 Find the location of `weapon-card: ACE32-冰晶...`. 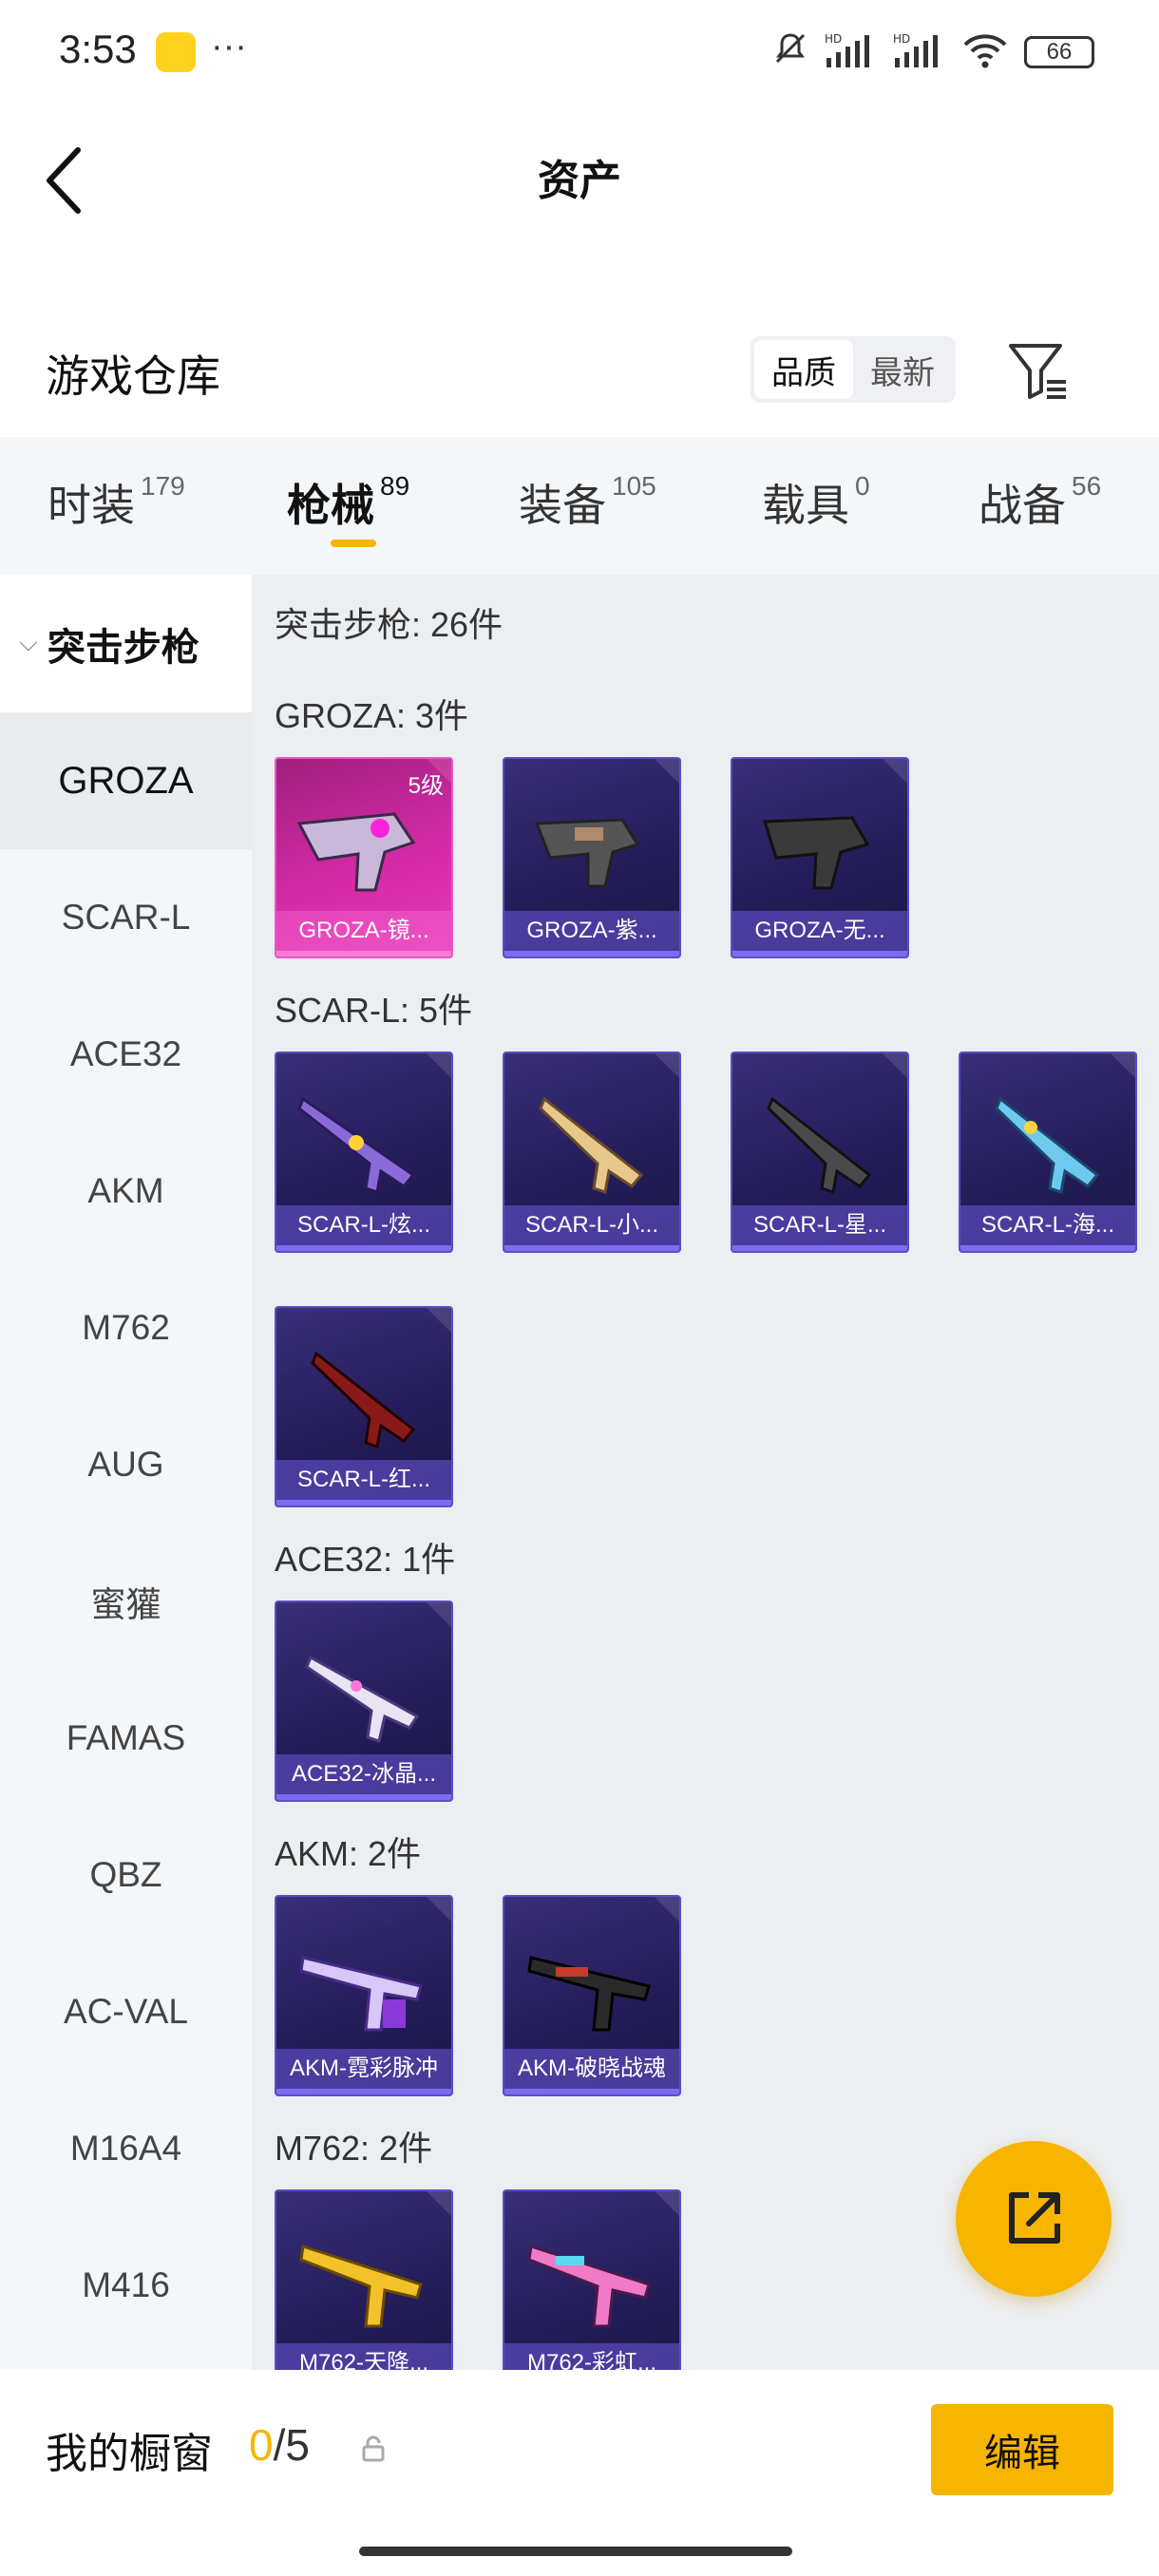

weapon-card: ACE32-冰晶... is located at coordinates (364, 1701).